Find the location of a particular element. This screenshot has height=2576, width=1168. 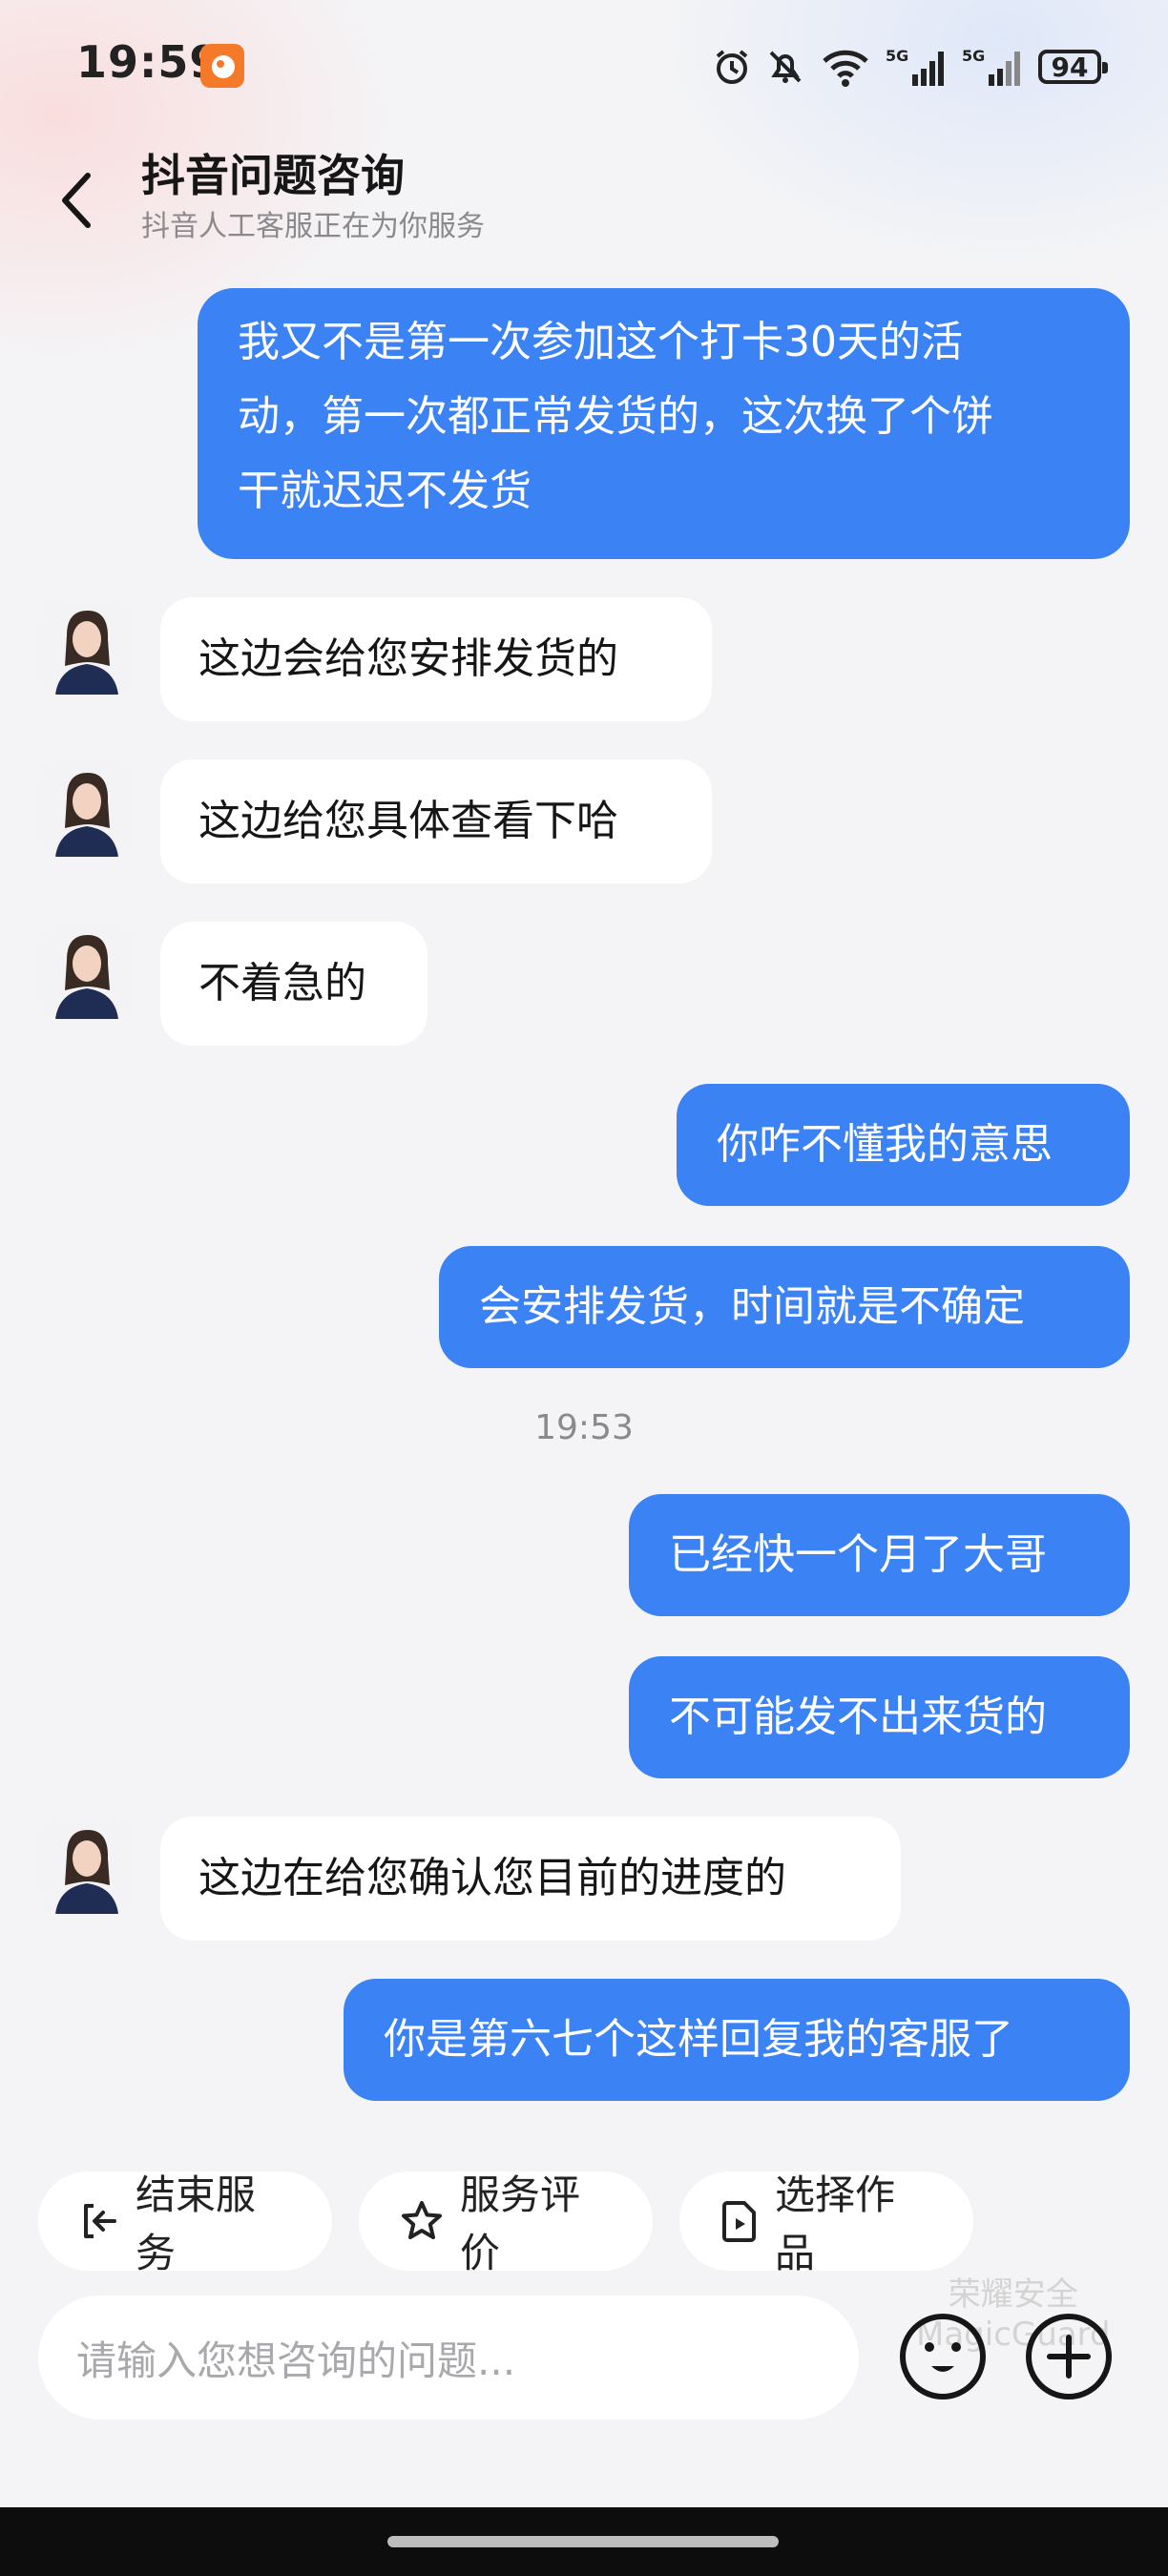

status-bar: 19:59 5G 5G 94 is located at coordinates (584, 67).